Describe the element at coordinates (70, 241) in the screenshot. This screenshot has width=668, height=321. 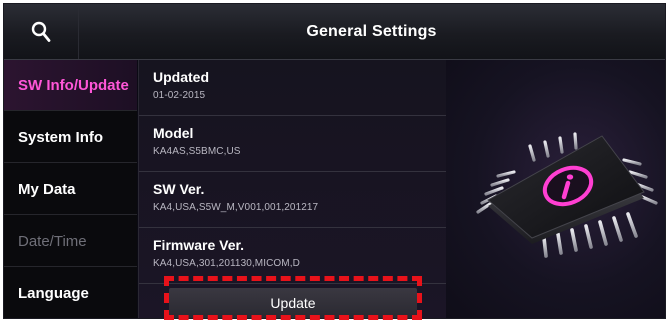
I see `sidebar-item-date-time: Date/Time` at that location.